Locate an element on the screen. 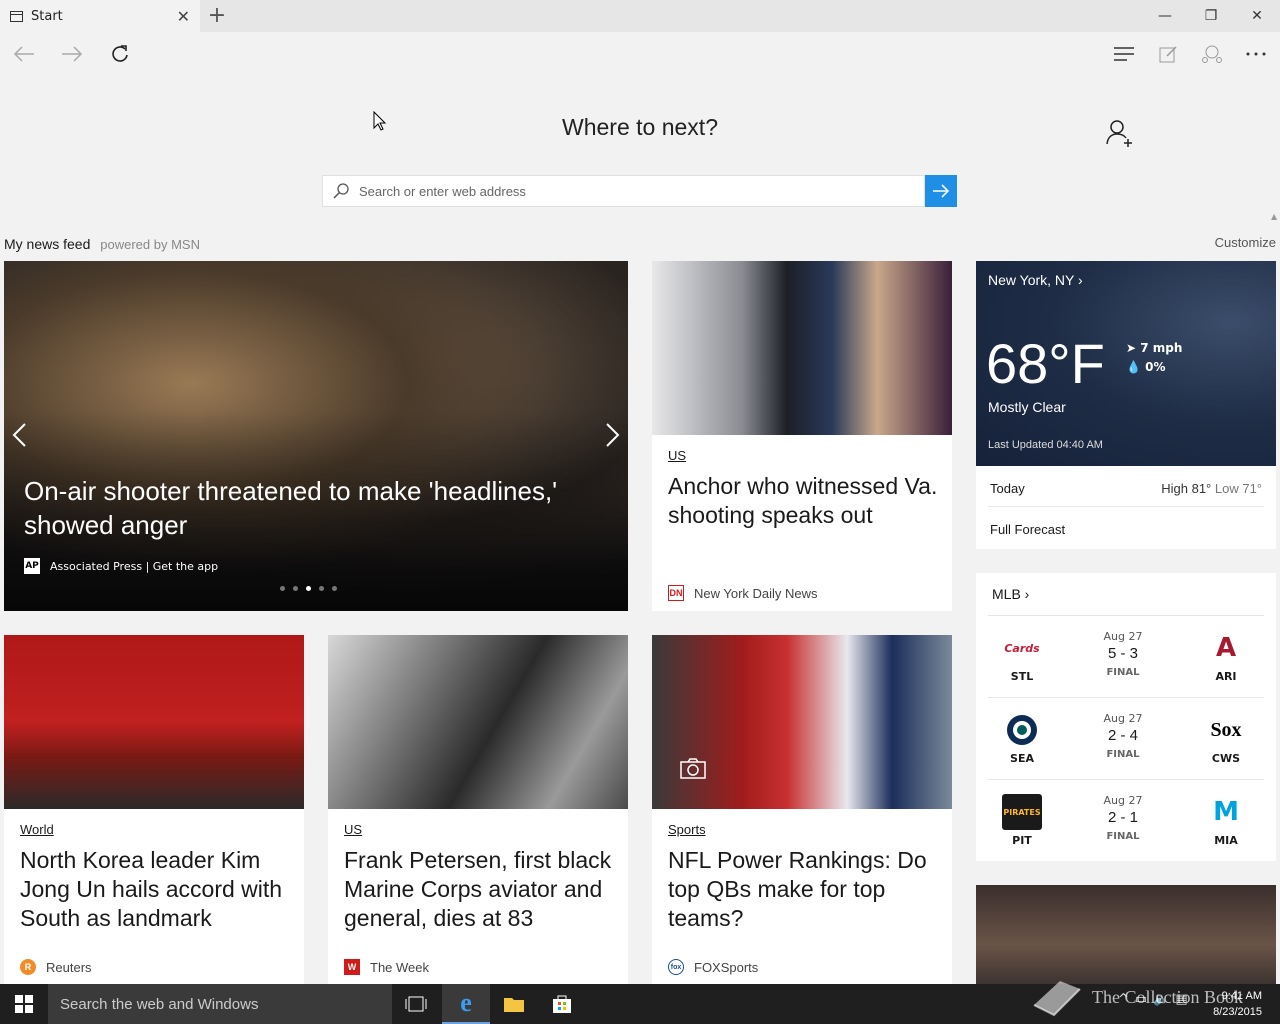 The height and width of the screenshot is (1024, 1280). back-arrow-icon is located at coordinates (23, 54).